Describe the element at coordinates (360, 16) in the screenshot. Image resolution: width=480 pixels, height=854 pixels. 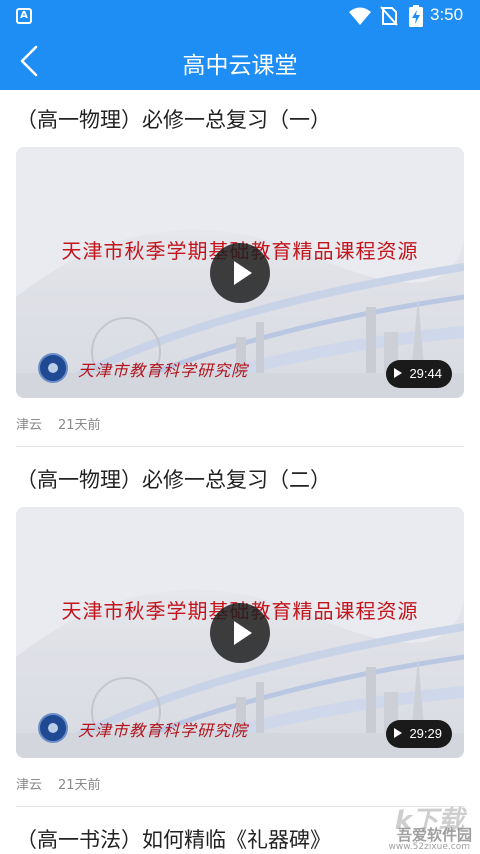
I see `wifi-icon` at that location.